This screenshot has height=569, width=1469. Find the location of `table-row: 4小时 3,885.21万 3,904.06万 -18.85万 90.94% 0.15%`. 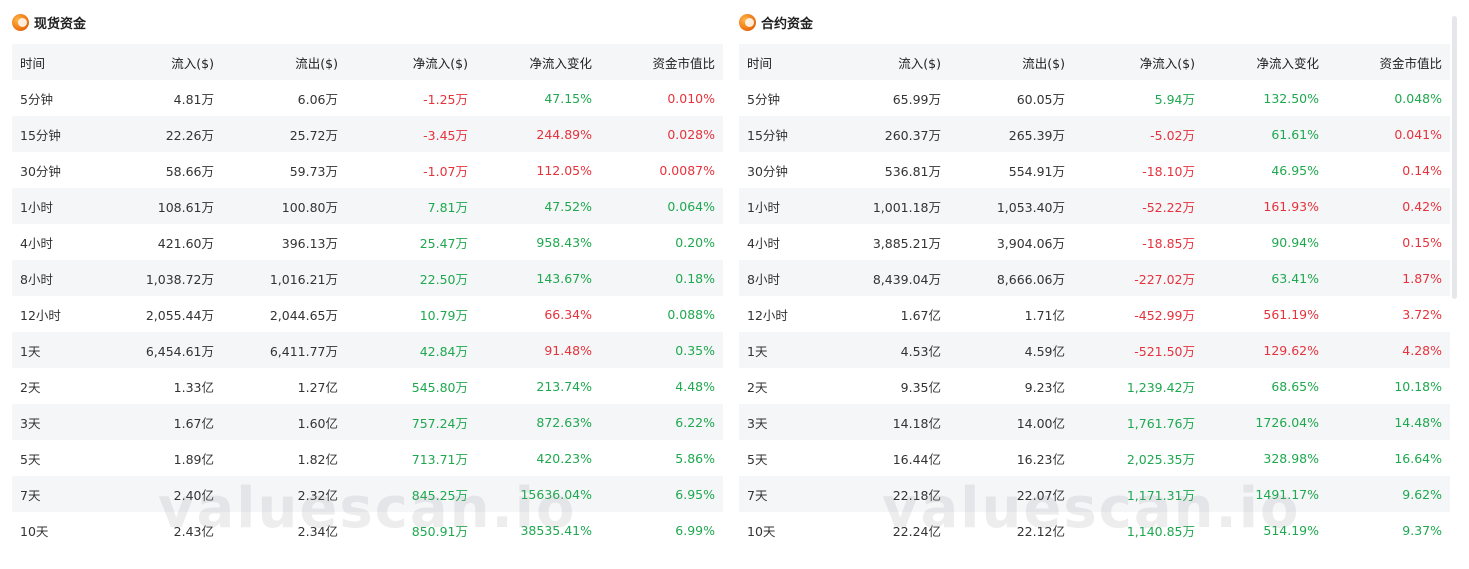

table-row: 4小时 3,885.21万 3,904.06万 -18.85万 90.94% 0.15% is located at coordinates (1094, 242).